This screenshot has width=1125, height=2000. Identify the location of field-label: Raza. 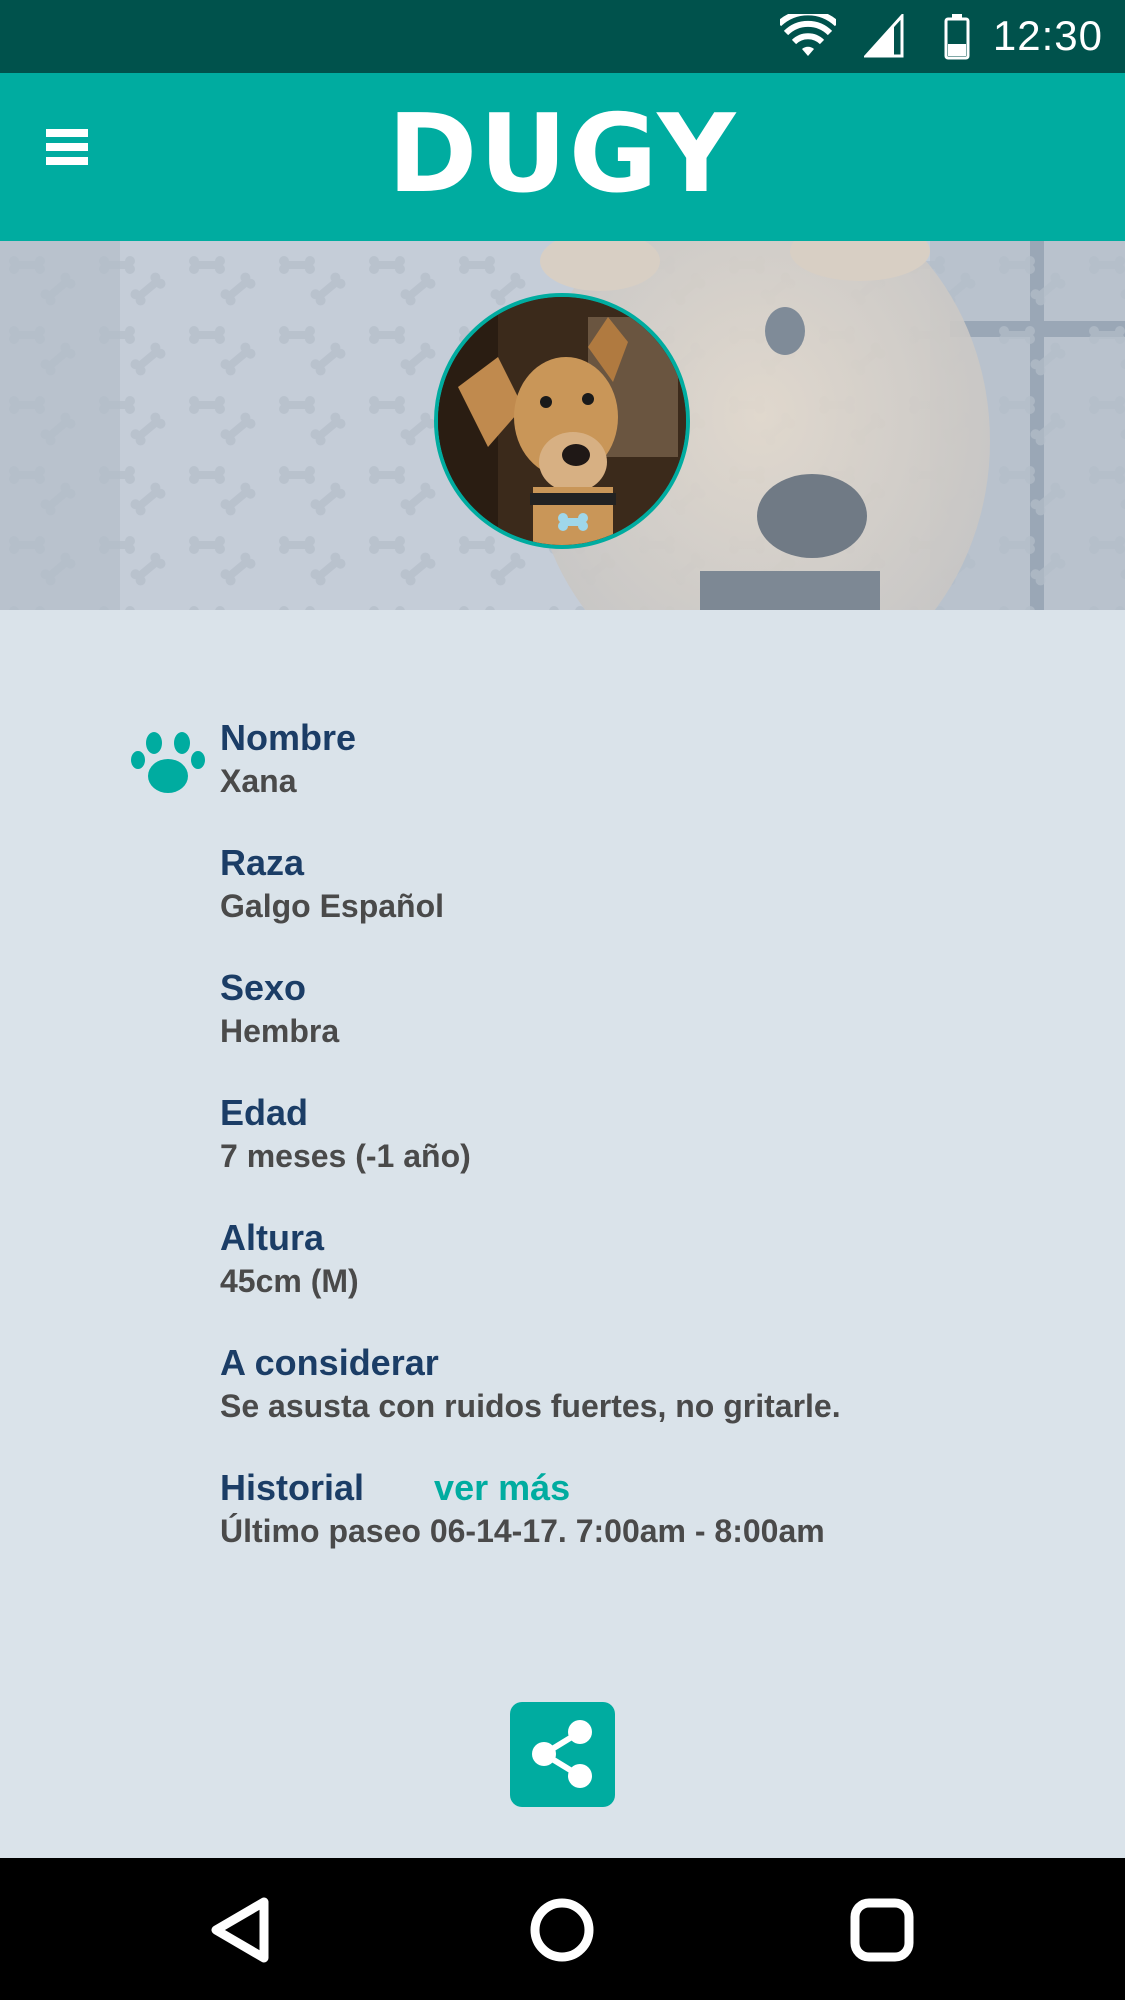
(262, 862).